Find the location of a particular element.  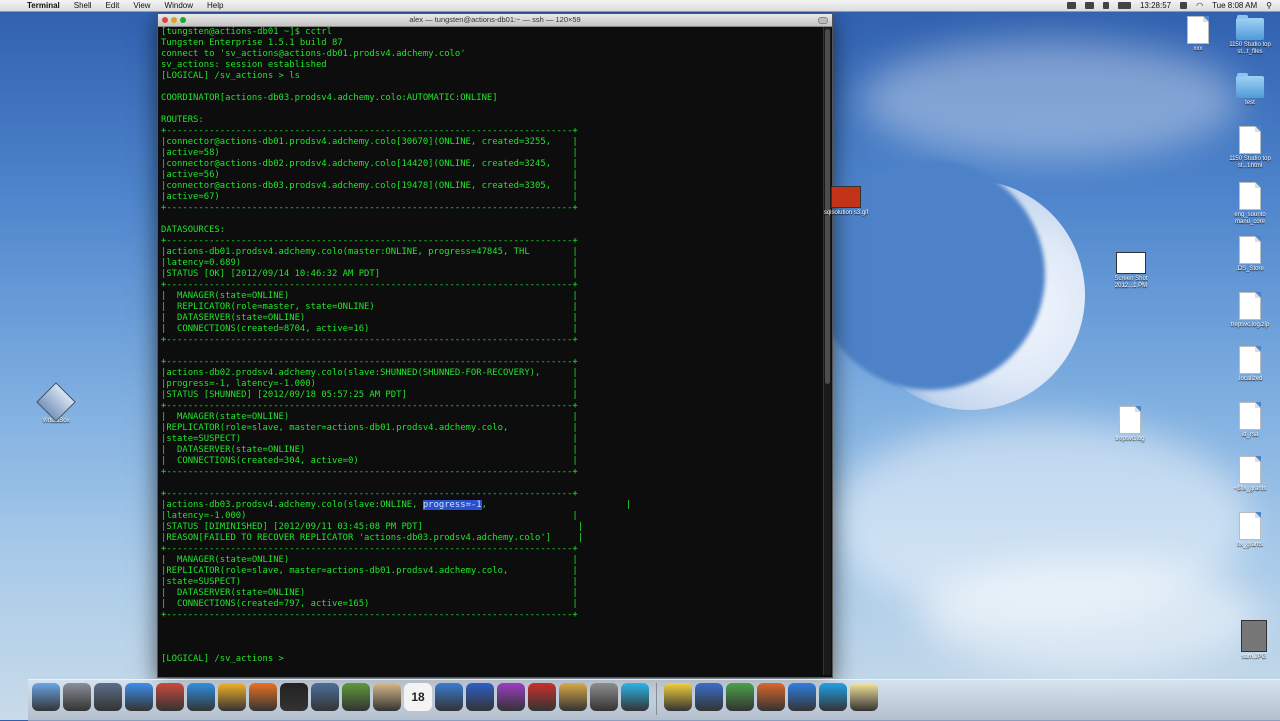

desktop-icon-tmp-fix-grants: ~$fix_grants is located at coordinates (1250, 474).